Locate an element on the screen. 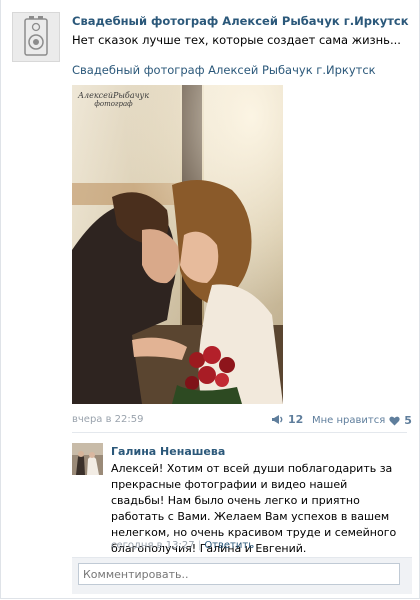 This screenshot has height=600, width=420. commenter-avatar is located at coordinates (87, 459).